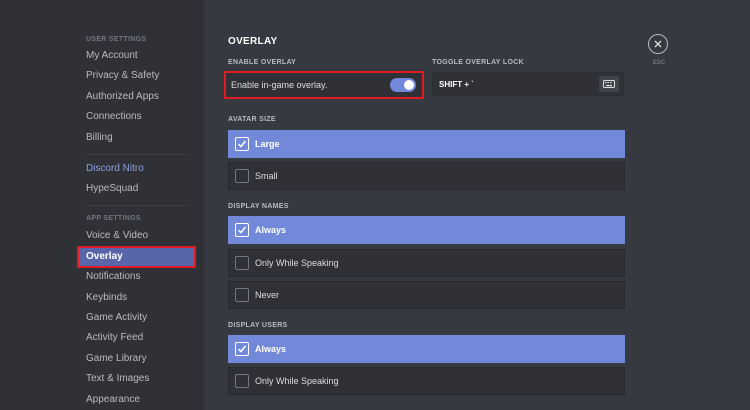 The image size is (750, 410). I want to click on option-label: Never, so click(267, 295).